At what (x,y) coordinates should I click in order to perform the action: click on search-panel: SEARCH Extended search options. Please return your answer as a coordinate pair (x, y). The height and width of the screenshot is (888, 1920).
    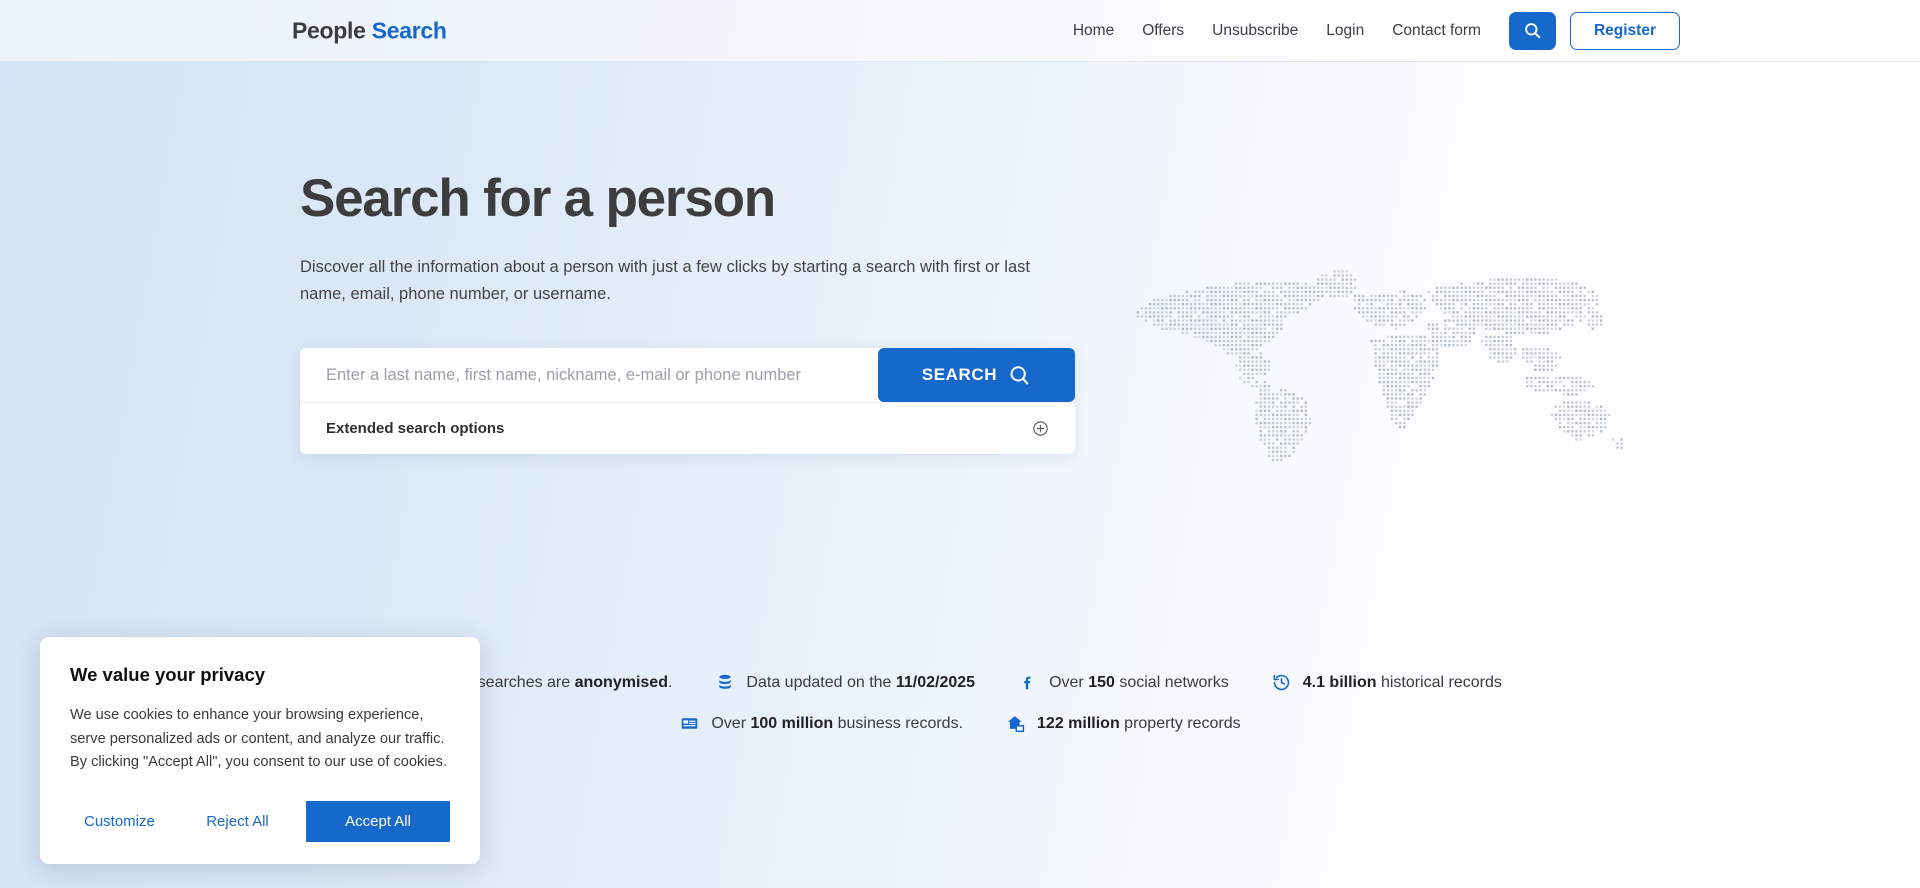
    Looking at the image, I should click on (687, 401).